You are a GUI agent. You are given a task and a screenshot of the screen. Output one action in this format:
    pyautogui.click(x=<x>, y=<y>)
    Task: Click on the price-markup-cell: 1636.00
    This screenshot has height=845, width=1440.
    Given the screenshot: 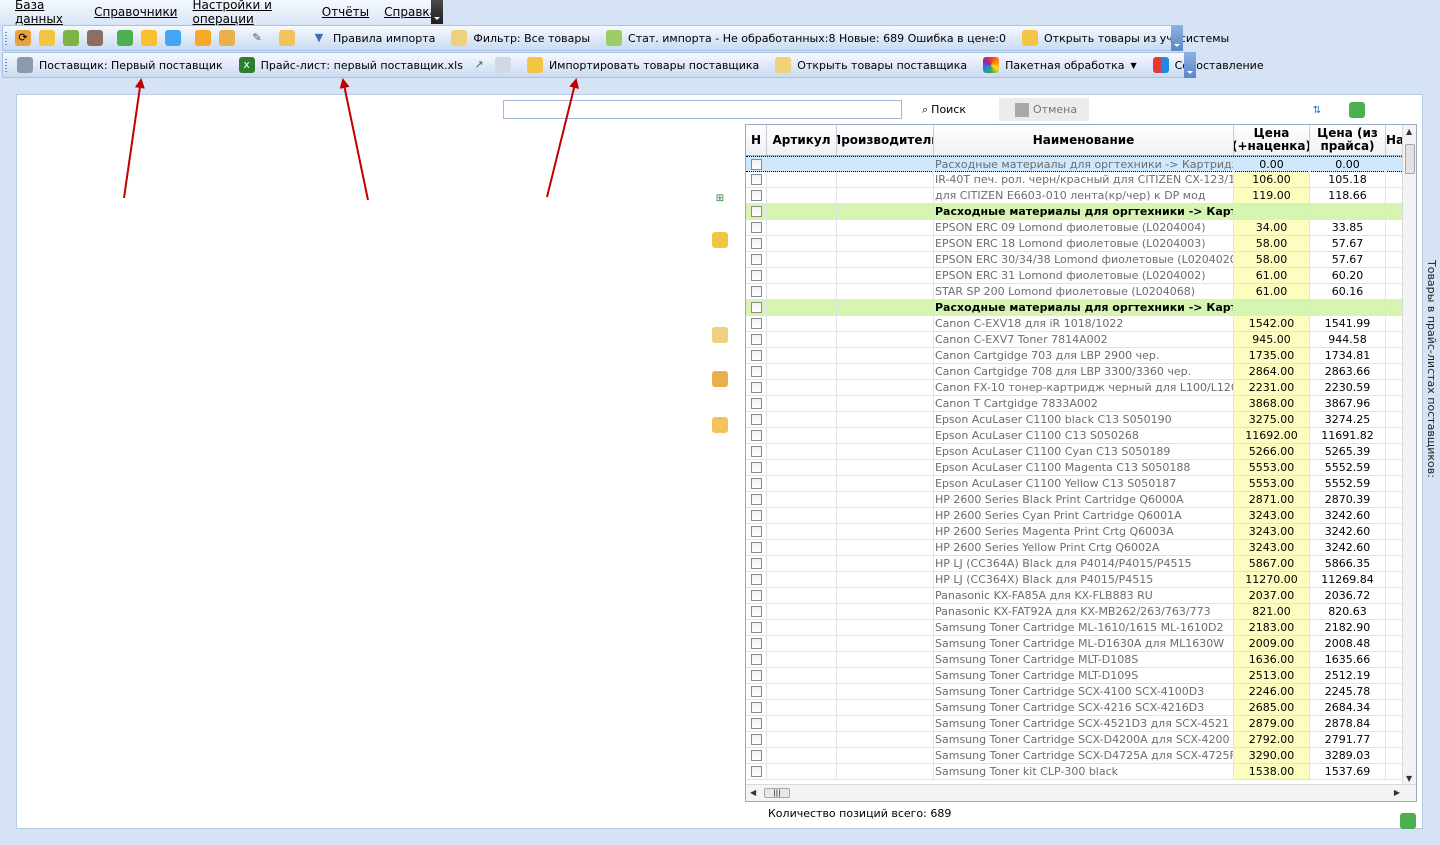 What is the action you would take?
    pyautogui.click(x=1272, y=659)
    